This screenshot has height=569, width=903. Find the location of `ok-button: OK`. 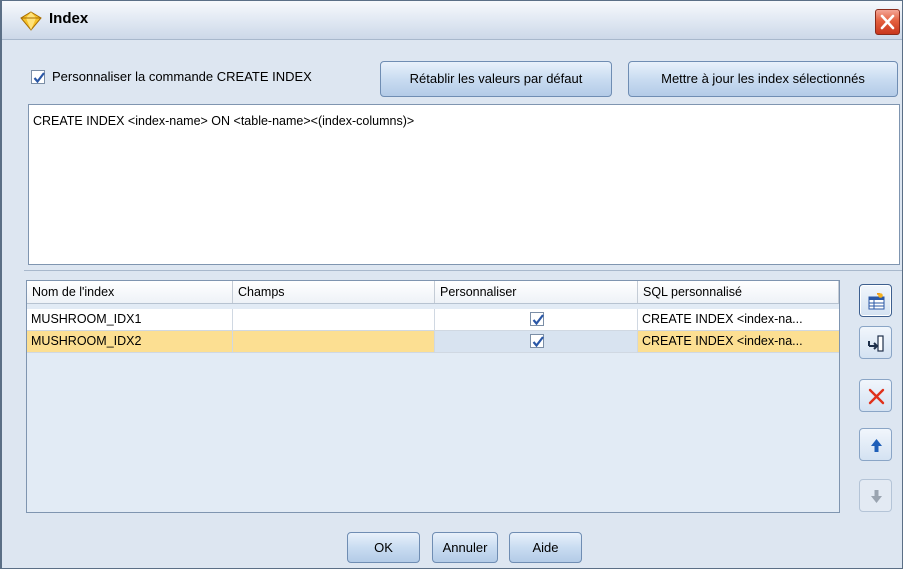

ok-button: OK is located at coordinates (383, 547).